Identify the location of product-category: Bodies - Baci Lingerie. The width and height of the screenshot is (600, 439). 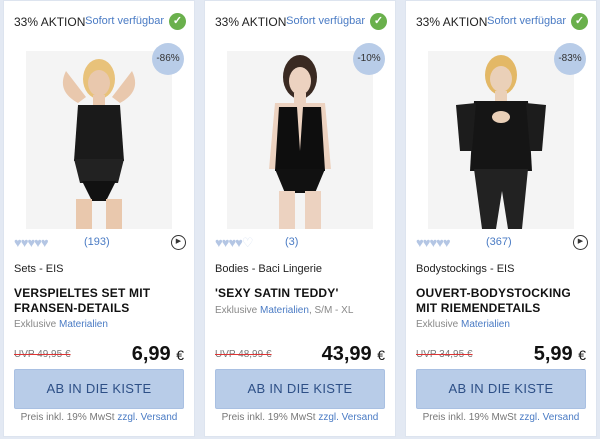
(268, 269).